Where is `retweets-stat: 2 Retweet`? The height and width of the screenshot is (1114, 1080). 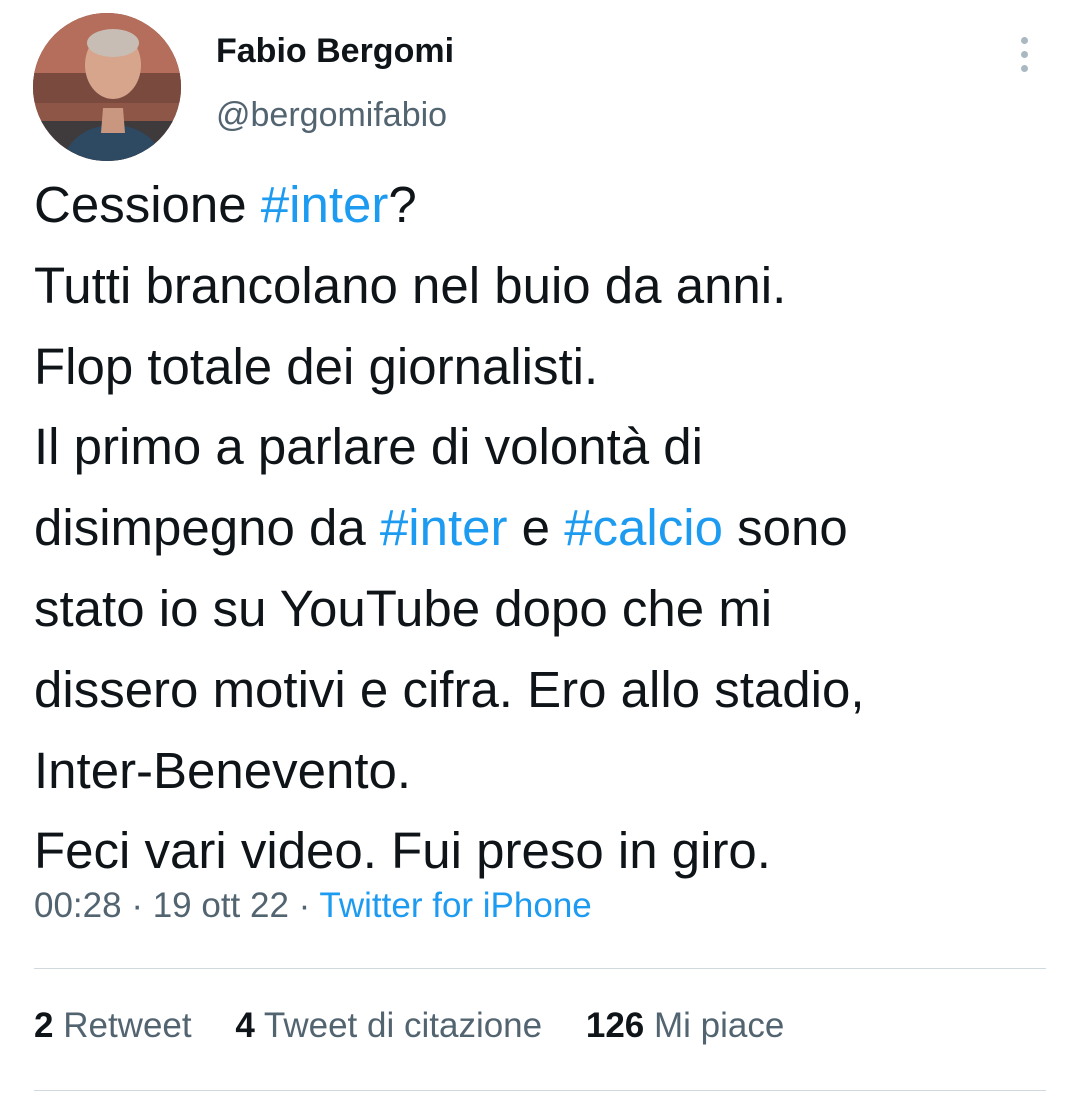
retweets-stat: 2 Retweet is located at coordinates (113, 1025).